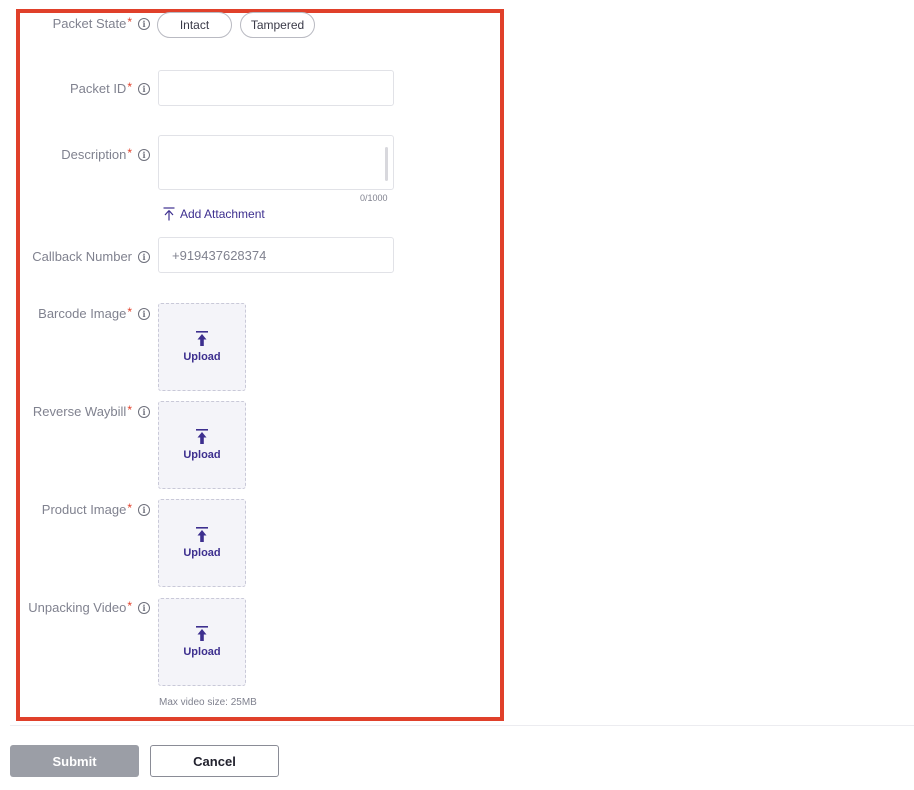 The width and height of the screenshot is (914, 790). Describe the element at coordinates (277, 25) in the screenshot. I see `packet-state-option-tampered: Tampered` at that location.